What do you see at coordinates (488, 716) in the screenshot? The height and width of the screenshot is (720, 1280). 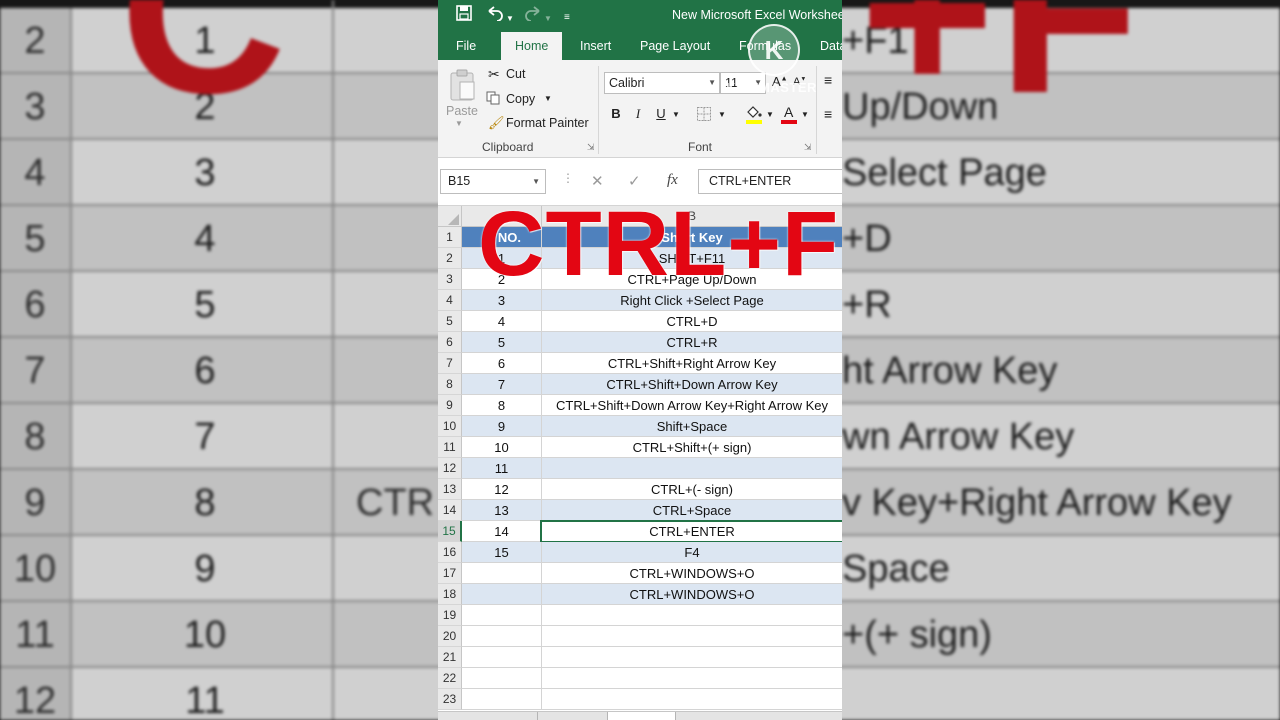 I see `sheet-nav` at bounding box center [488, 716].